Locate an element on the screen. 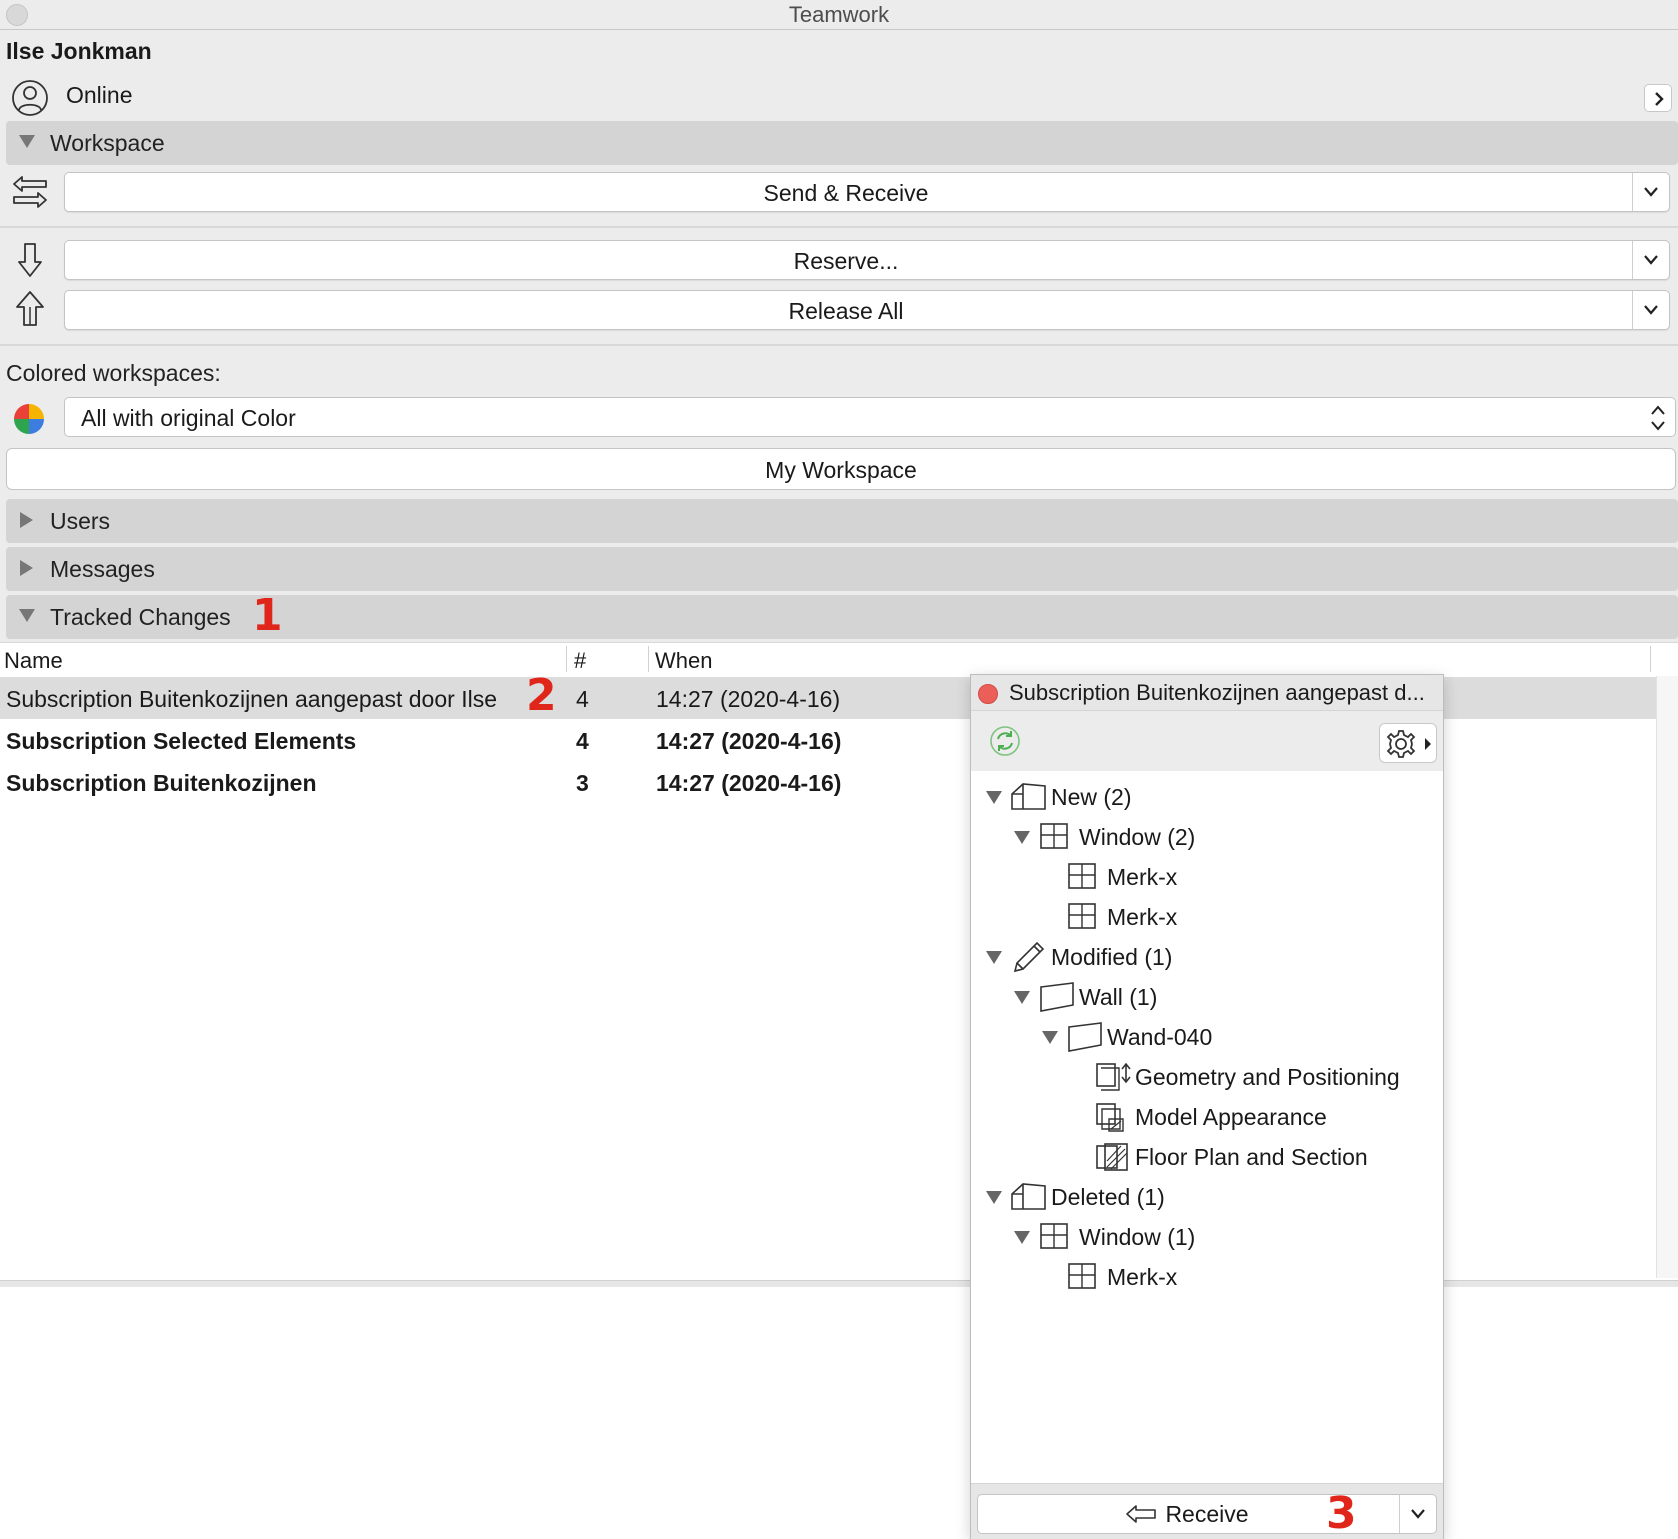 The width and height of the screenshot is (1678, 1539). tree-label: New (2) is located at coordinates (1091, 797).